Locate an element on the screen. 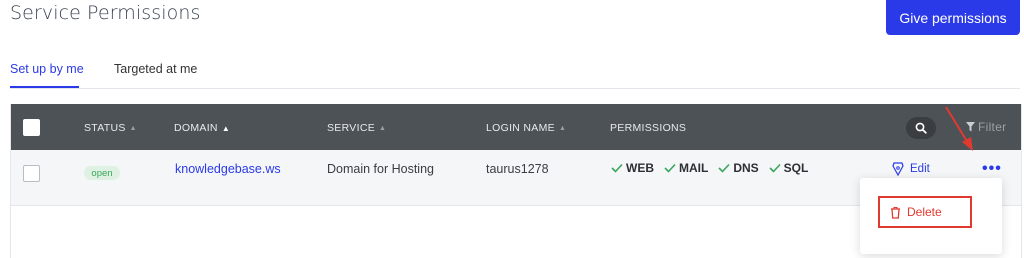 The image size is (1024, 258). column-login-name-label: LOGIN NAME is located at coordinates (520, 128).